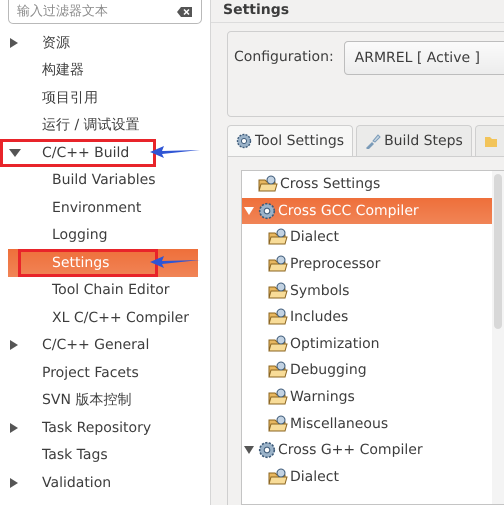 The width and height of the screenshot is (504, 505). Describe the element at coordinates (357, 11) in the screenshot. I see `page-title: Settings` at that location.